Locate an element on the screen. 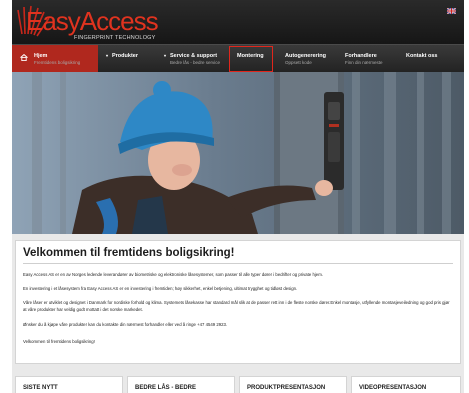 This screenshot has width=469, height=393. welcome-title: Velkommen til fremtidens boligsikring! is located at coordinates (129, 253).